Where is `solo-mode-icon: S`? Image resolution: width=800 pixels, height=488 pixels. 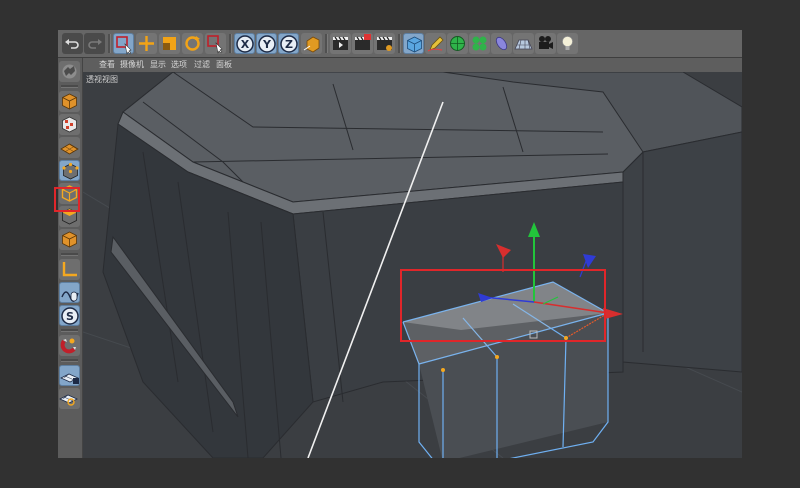
solo-mode-icon: S is located at coordinates (70, 316).